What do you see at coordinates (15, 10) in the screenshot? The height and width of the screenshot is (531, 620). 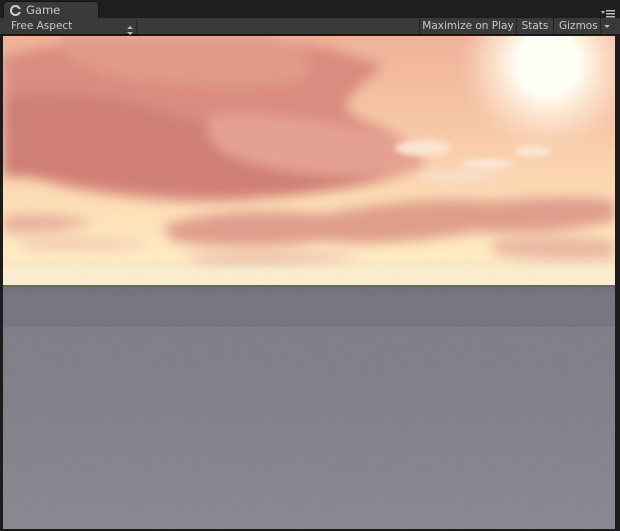 I see `game-controller-icon` at bounding box center [15, 10].